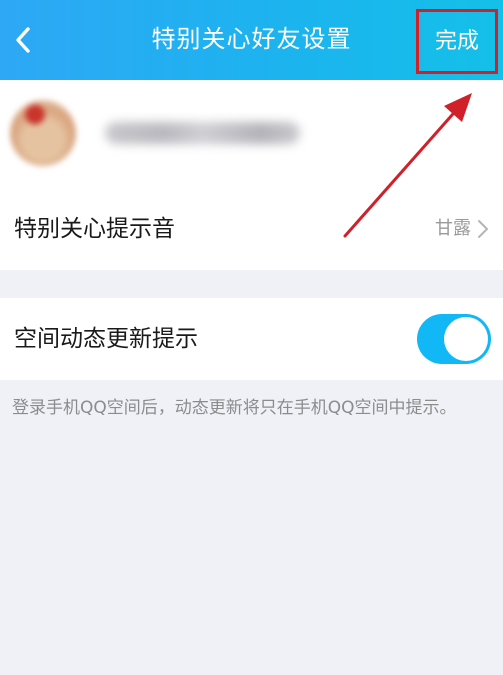 This screenshot has width=503, height=675. What do you see at coordinates (457, 41) in the screenshot?
I see `done-button: 完成` at bounding box center [457, 41].